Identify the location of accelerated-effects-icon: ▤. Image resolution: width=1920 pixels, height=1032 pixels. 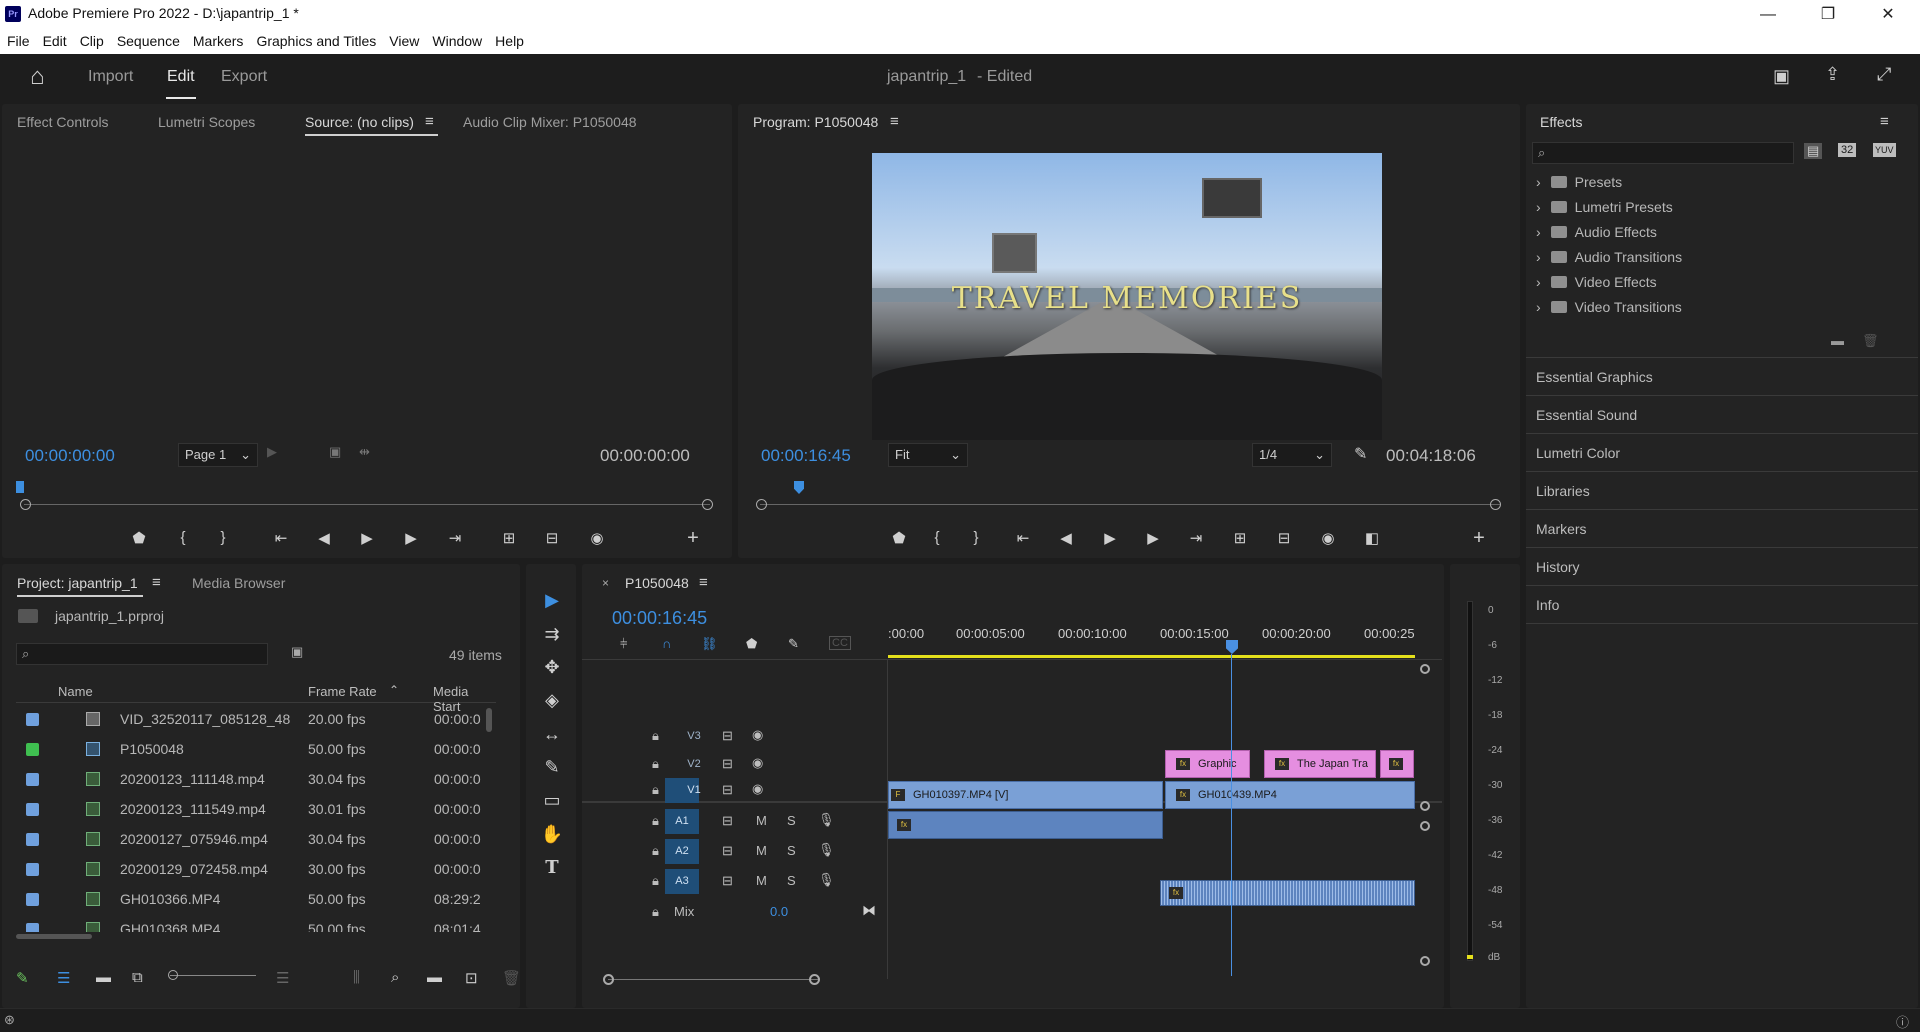
(1813, 151).